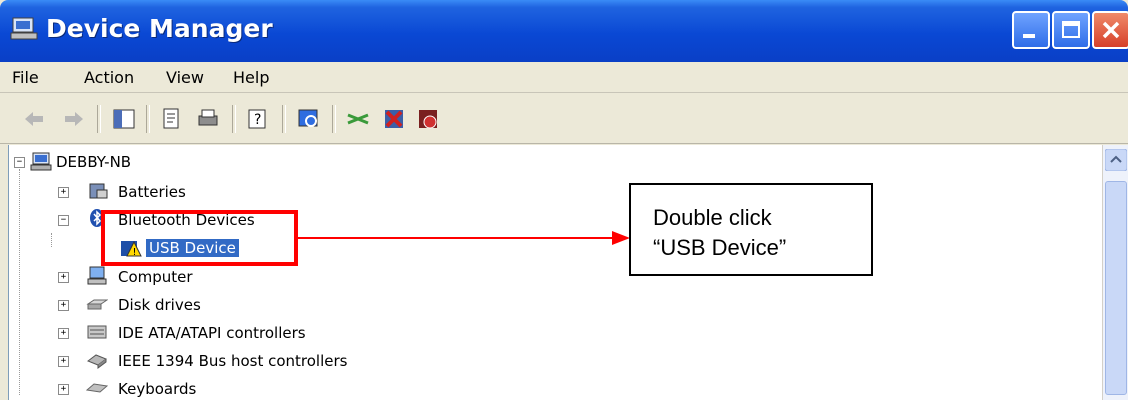 This screenshot has width=1128, height=400. What do you see at coordinates (358, 119) in the screenshot?
I see `update-driver-icon` at bounding box center [358, 119].